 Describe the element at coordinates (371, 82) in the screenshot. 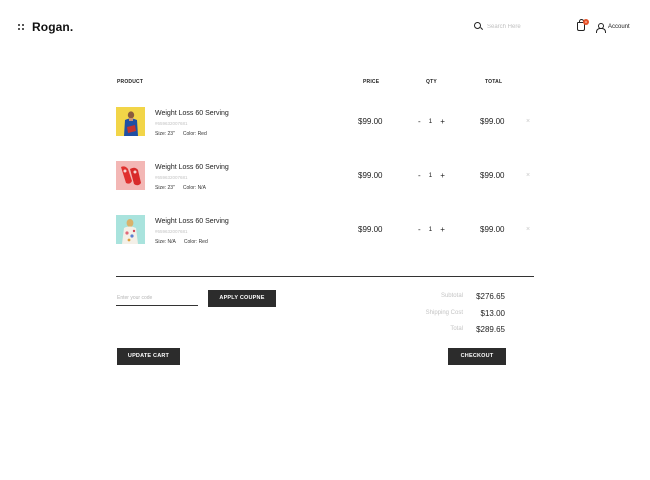

I see `column-header-price: PRICE` at that location.